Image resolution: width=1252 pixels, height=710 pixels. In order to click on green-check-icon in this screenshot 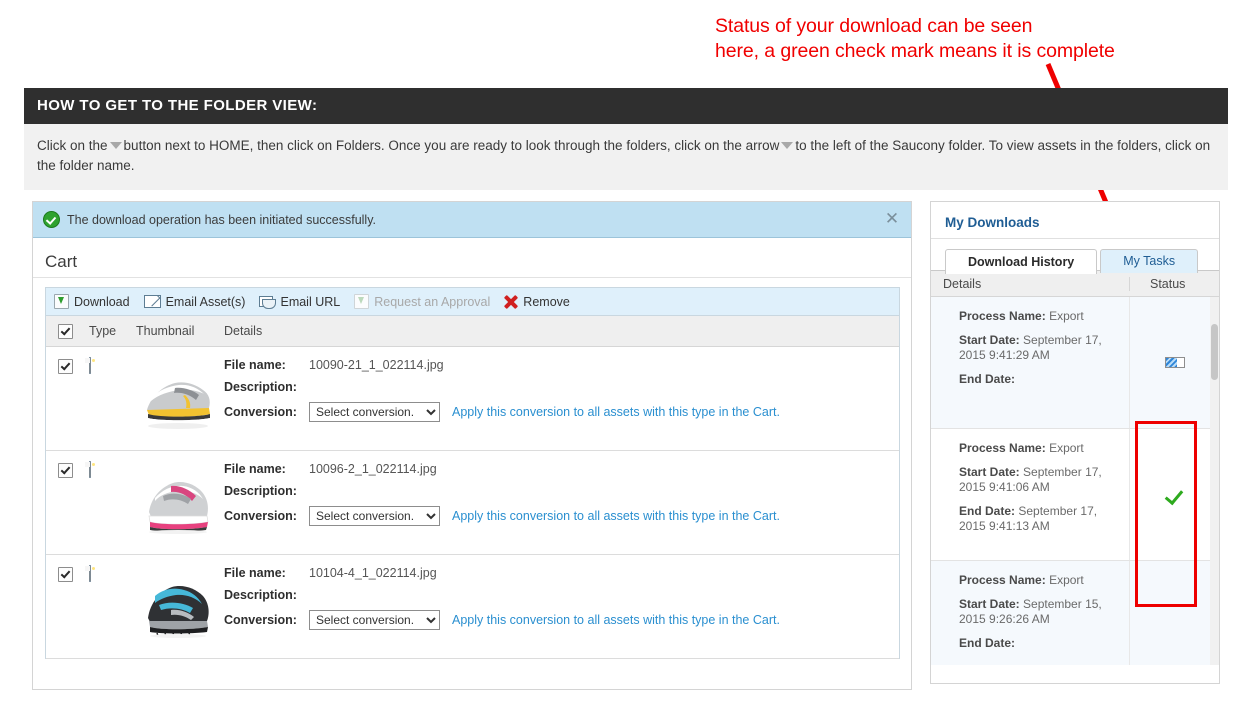, I will do `click(1175, 495)`.